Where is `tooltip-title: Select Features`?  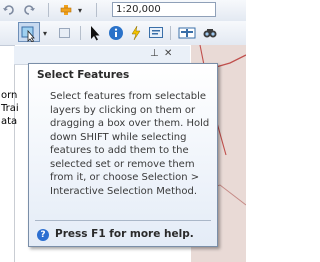 tooltip-title: Select Features is located at coordinates (83, 75).